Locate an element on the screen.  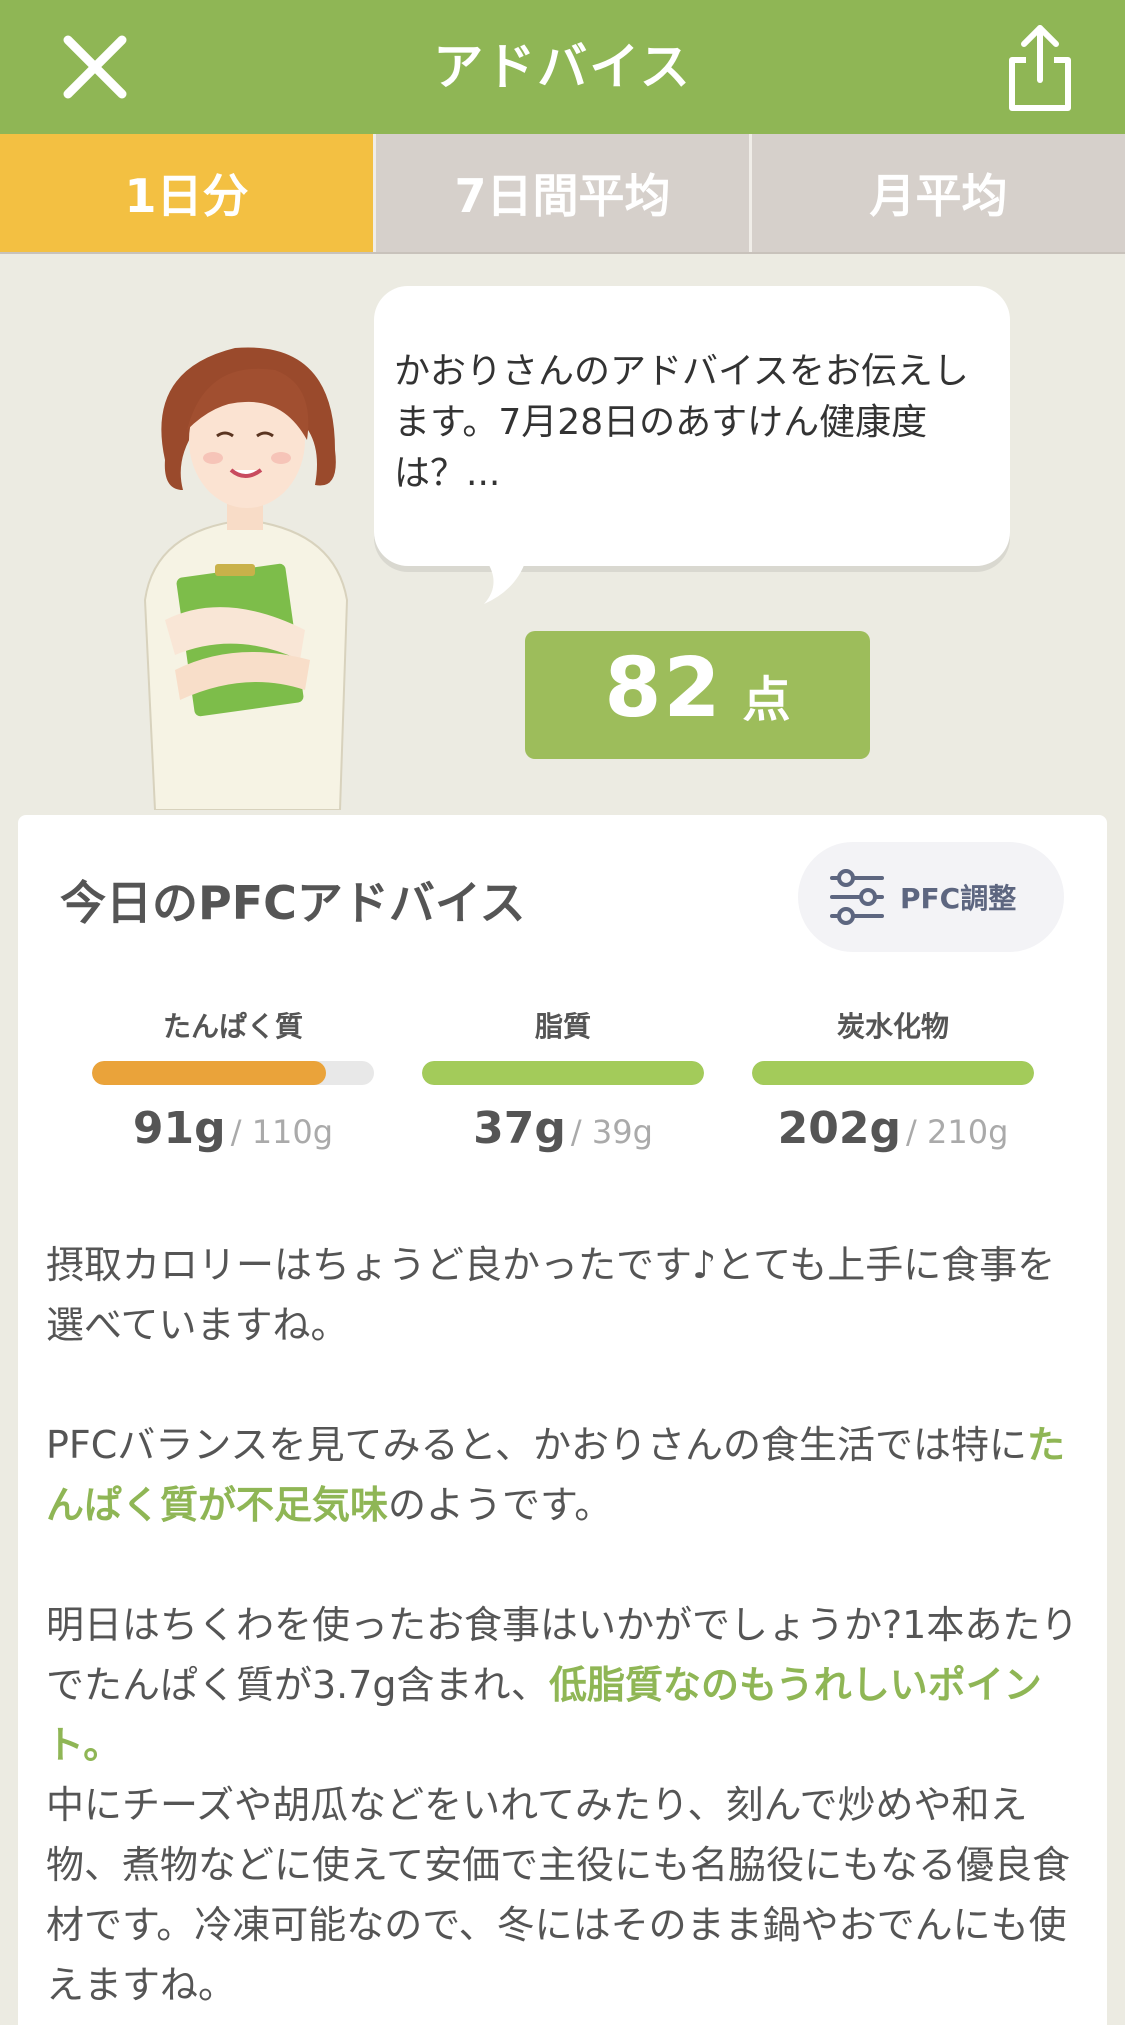
nutrient-actual: 91g is located at coordinates (179, 1128).